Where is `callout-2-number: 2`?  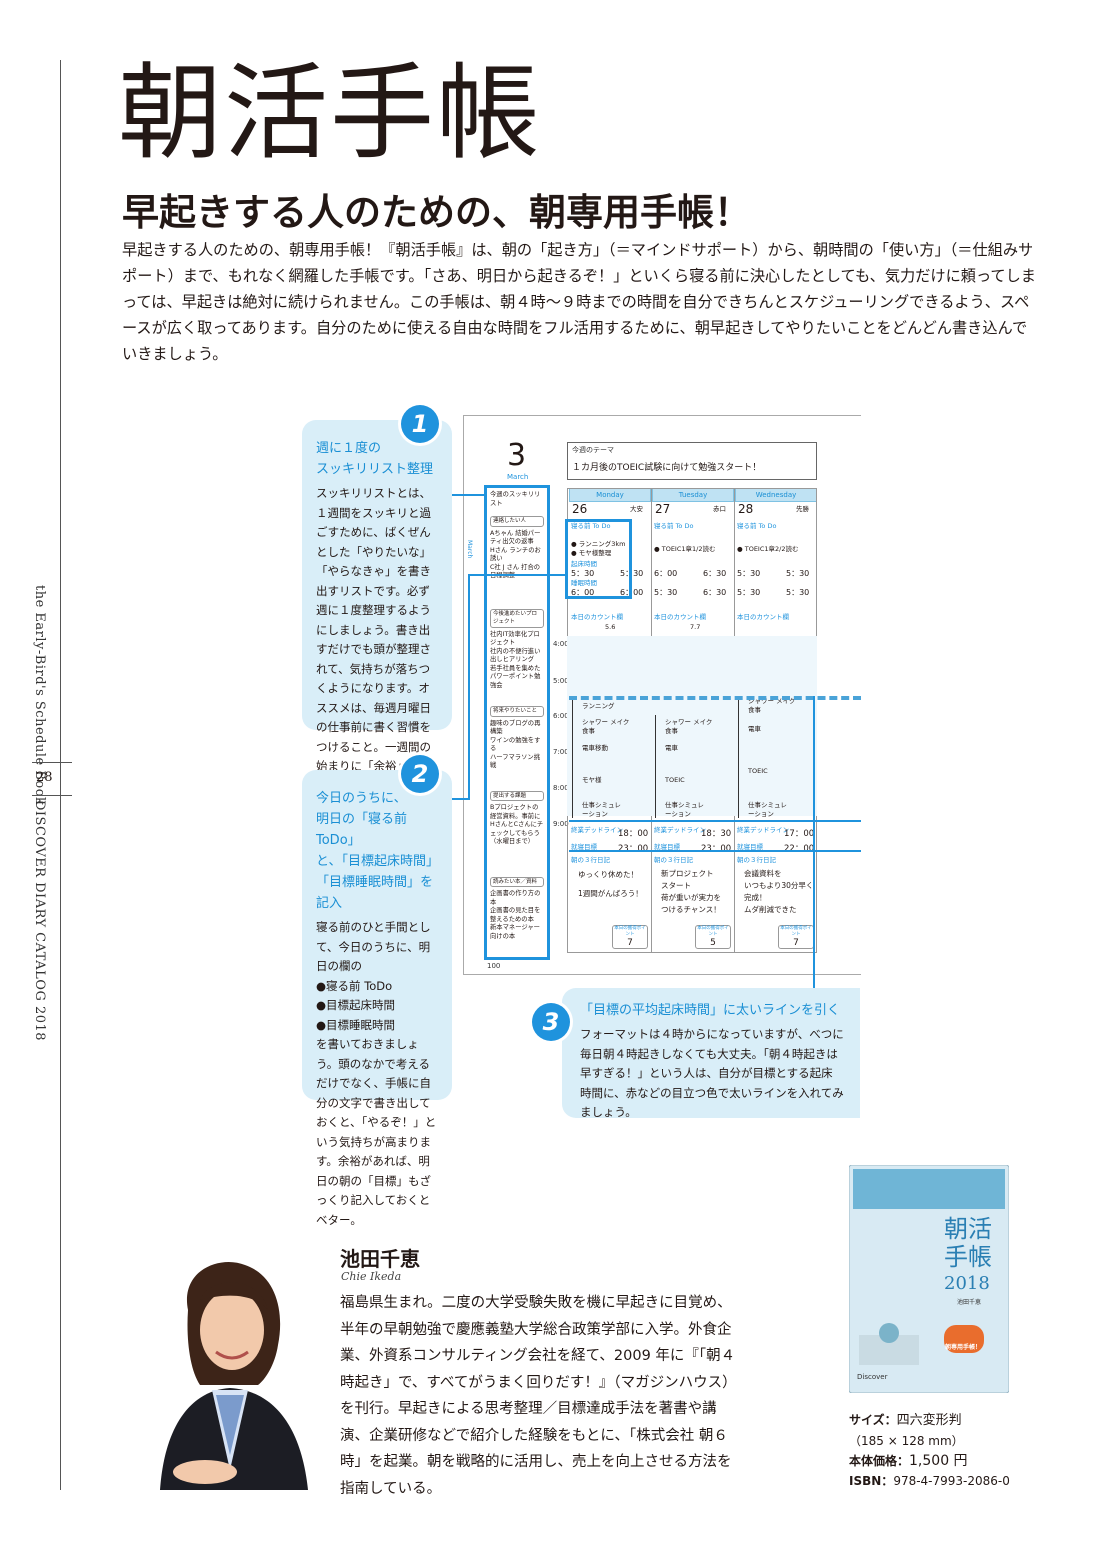 callout-2-number: 2 is located at coordinates (420, 774).